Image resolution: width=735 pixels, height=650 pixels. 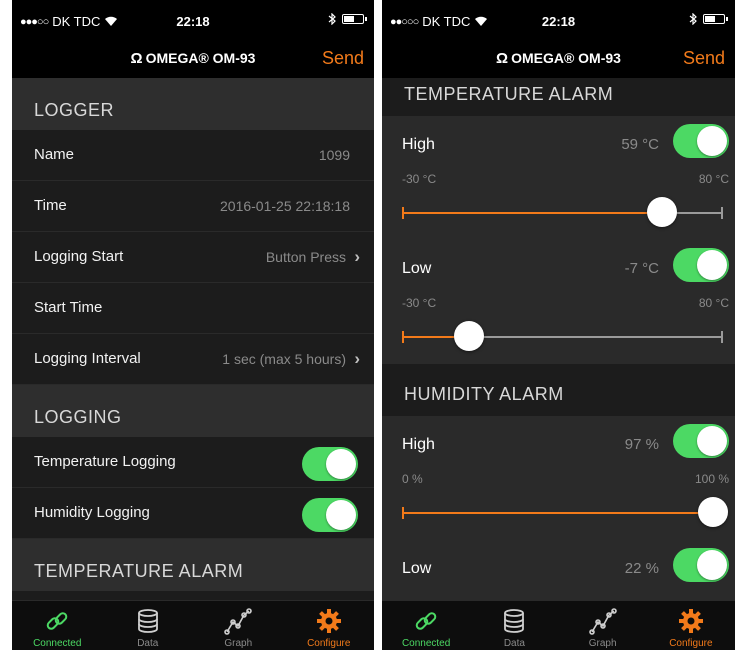 What do you see at coordinates (193, 155) in the screenshot?
I see `row-name: Name 1099` at bounding box center [193, 155].